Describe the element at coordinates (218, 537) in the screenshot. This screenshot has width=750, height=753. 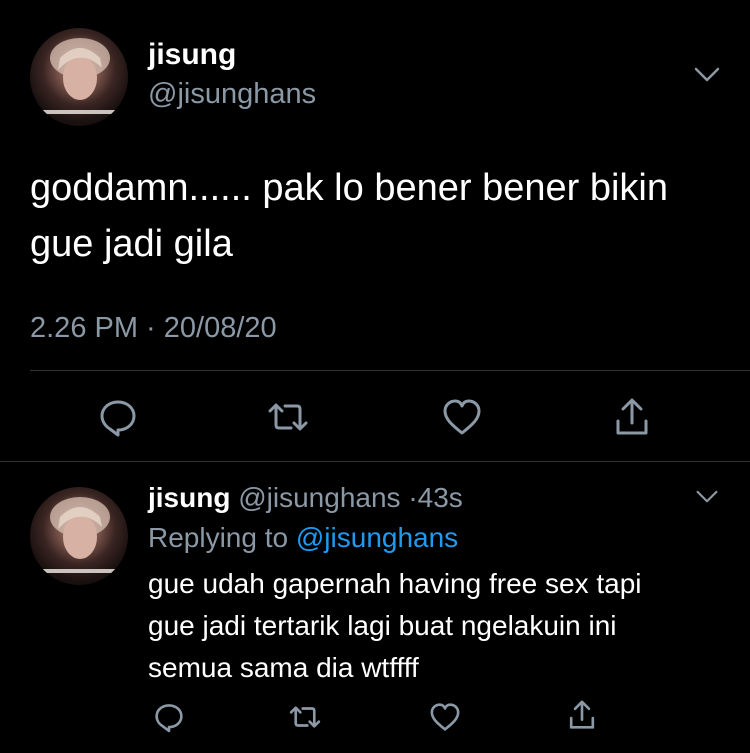
I see `replying-to-label: Replying to` at that location.